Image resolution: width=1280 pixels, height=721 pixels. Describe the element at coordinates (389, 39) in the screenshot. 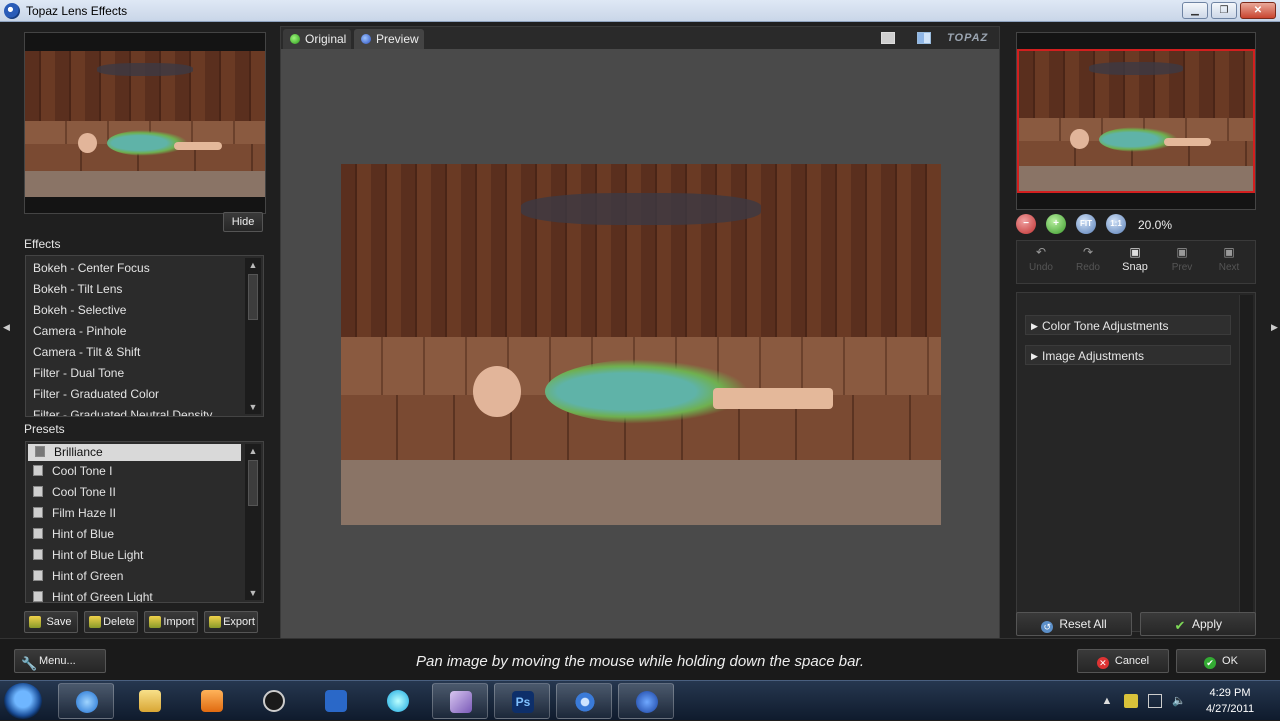

I see `tab-preview: Preview` at that location.